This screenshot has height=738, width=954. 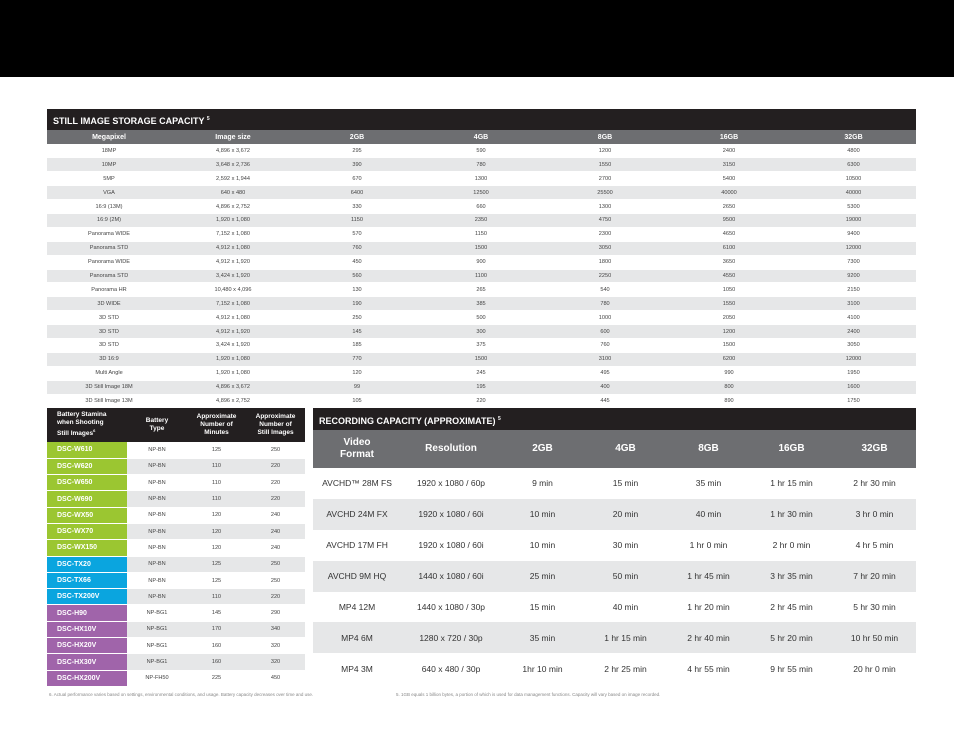 I want to click on still-header-cell: 2GB, so click(x=357, y=137).